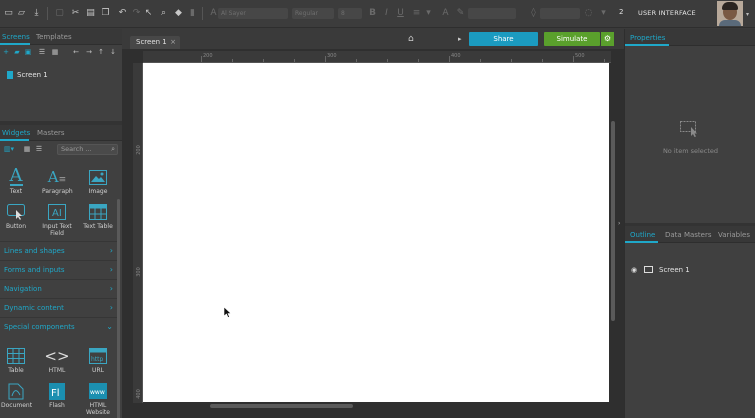  Describe the element at coordinates (690, 270) in the screenshot. I see `outline-item: ◉ Screen 1` at that location.